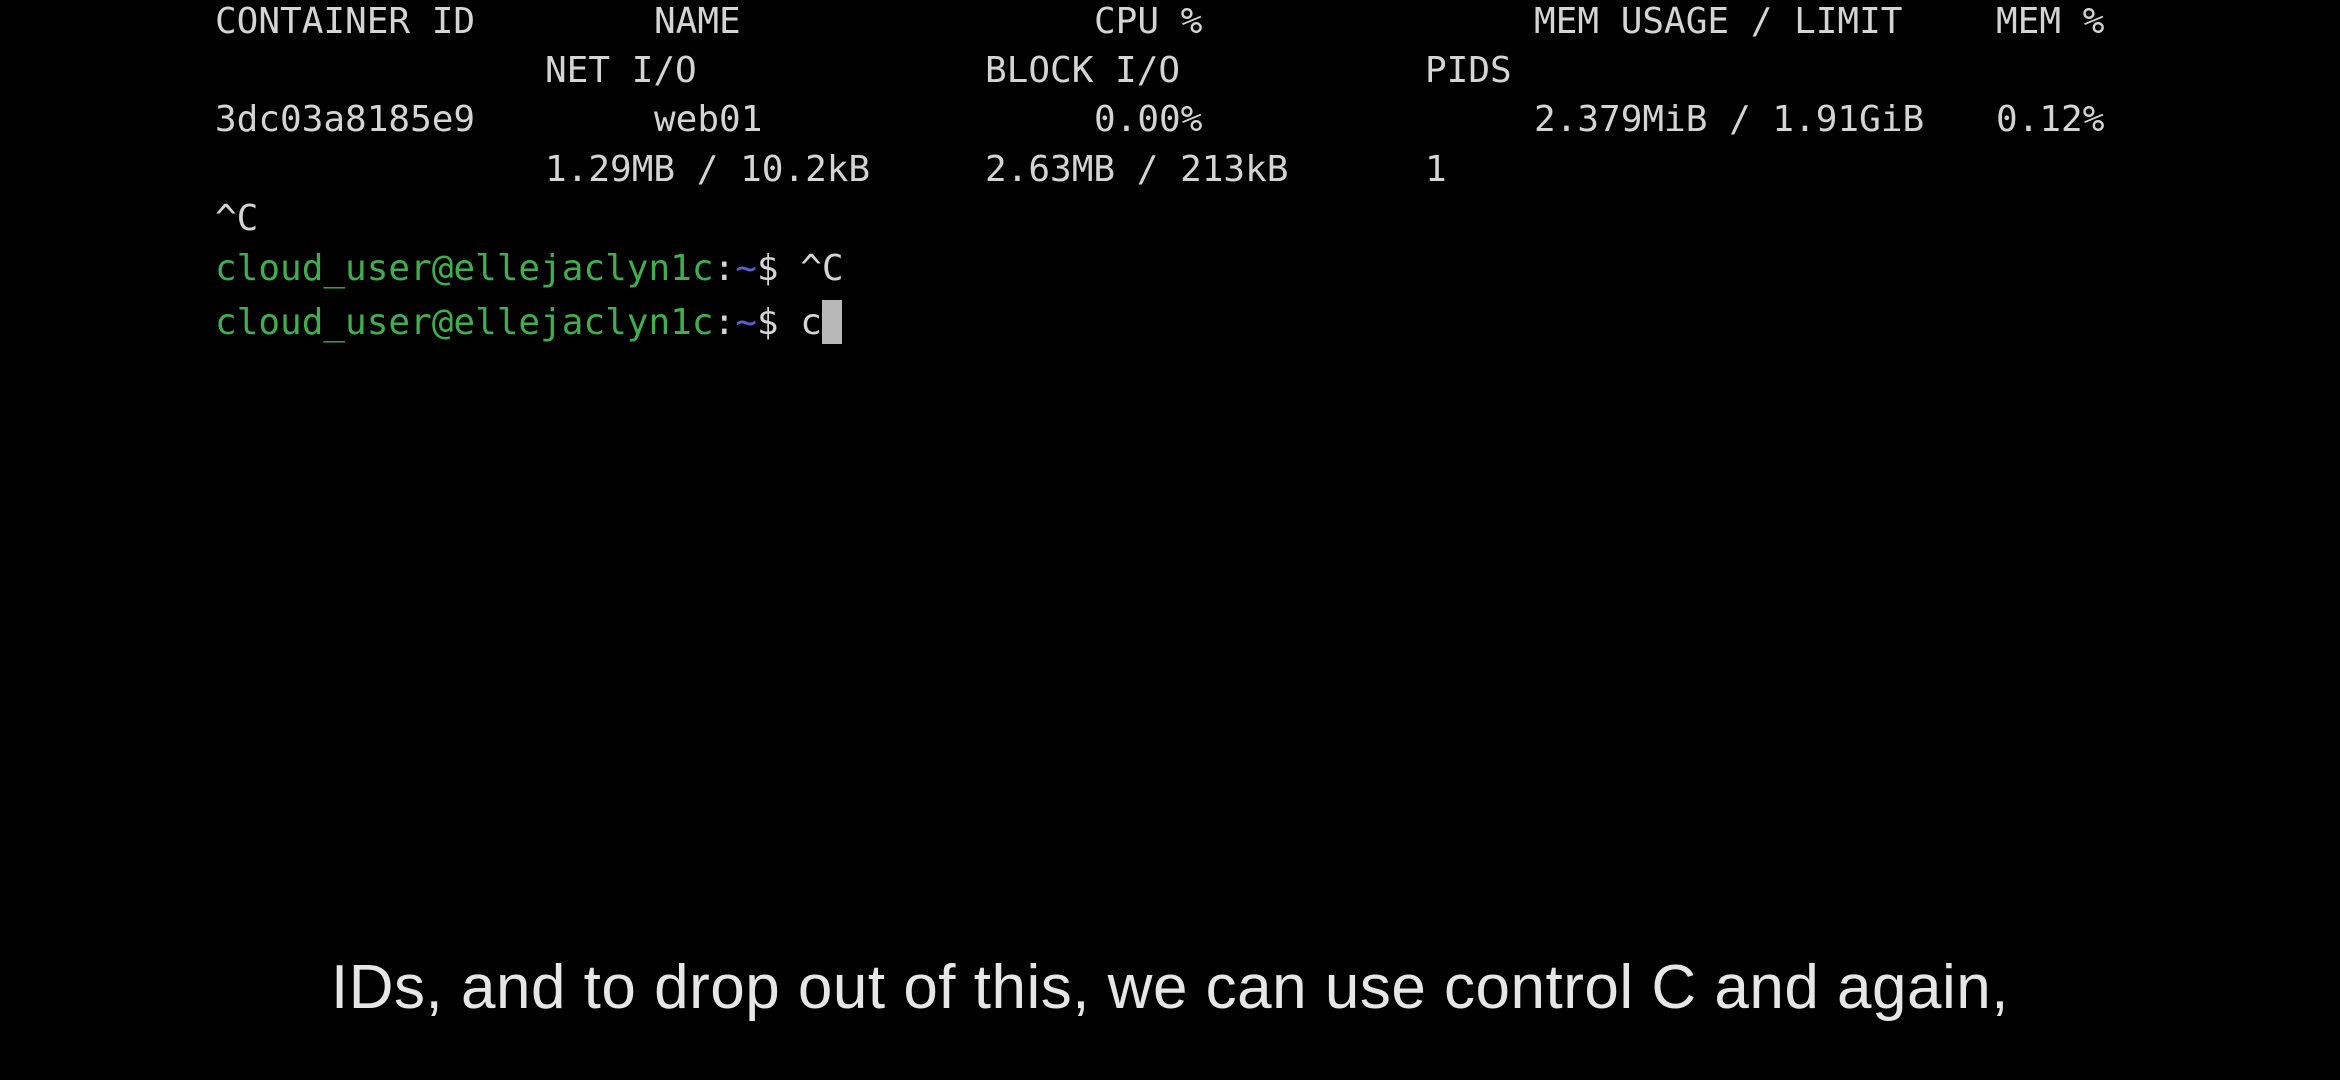 The width and height of the screenshot is (2340, 1080). What do you see at coordinates (1718, 21) in the screenshot?
I see `header-mem-usage: MEM USAGE / LIMIT` at bounding box center [1718, 21].